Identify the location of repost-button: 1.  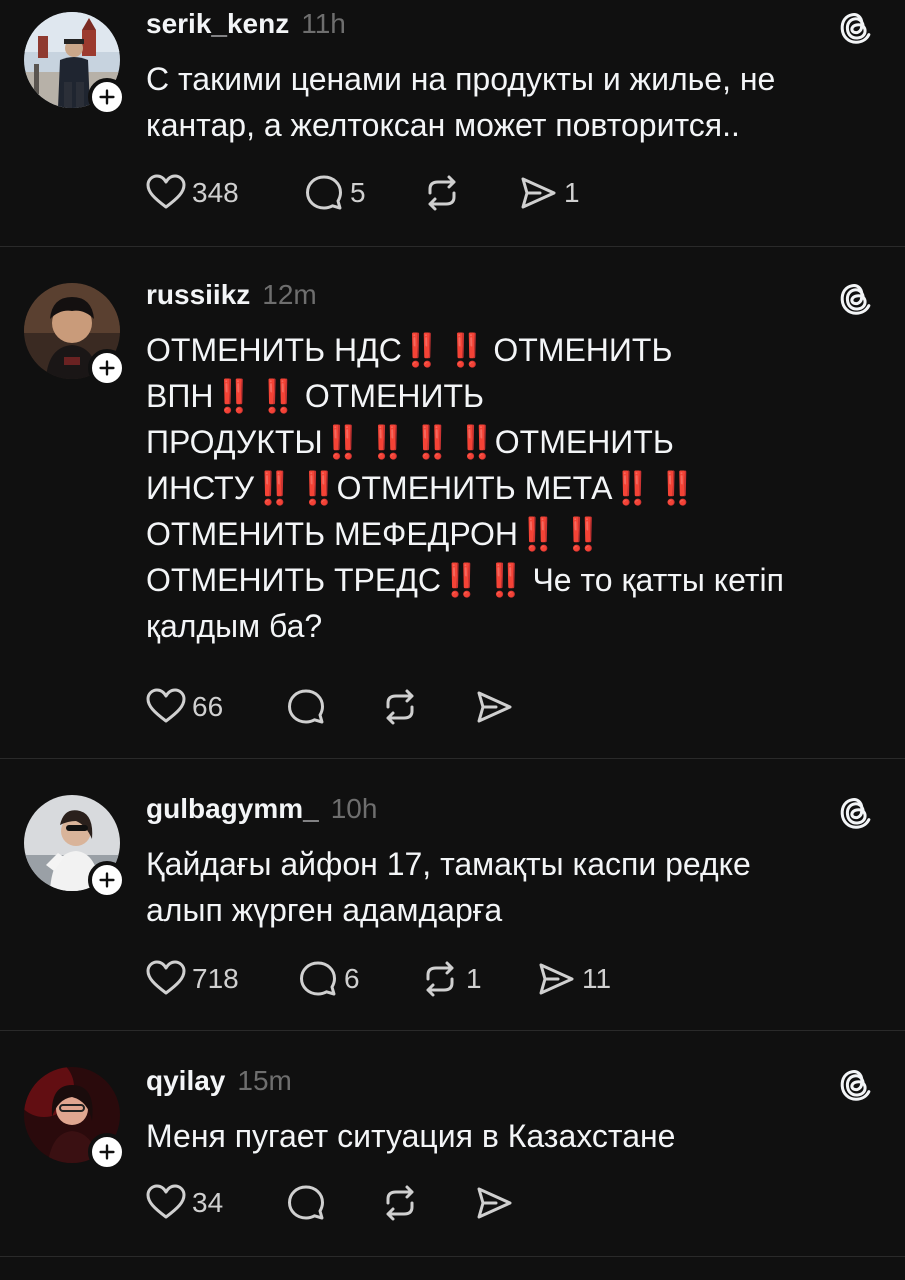
(478, 979).